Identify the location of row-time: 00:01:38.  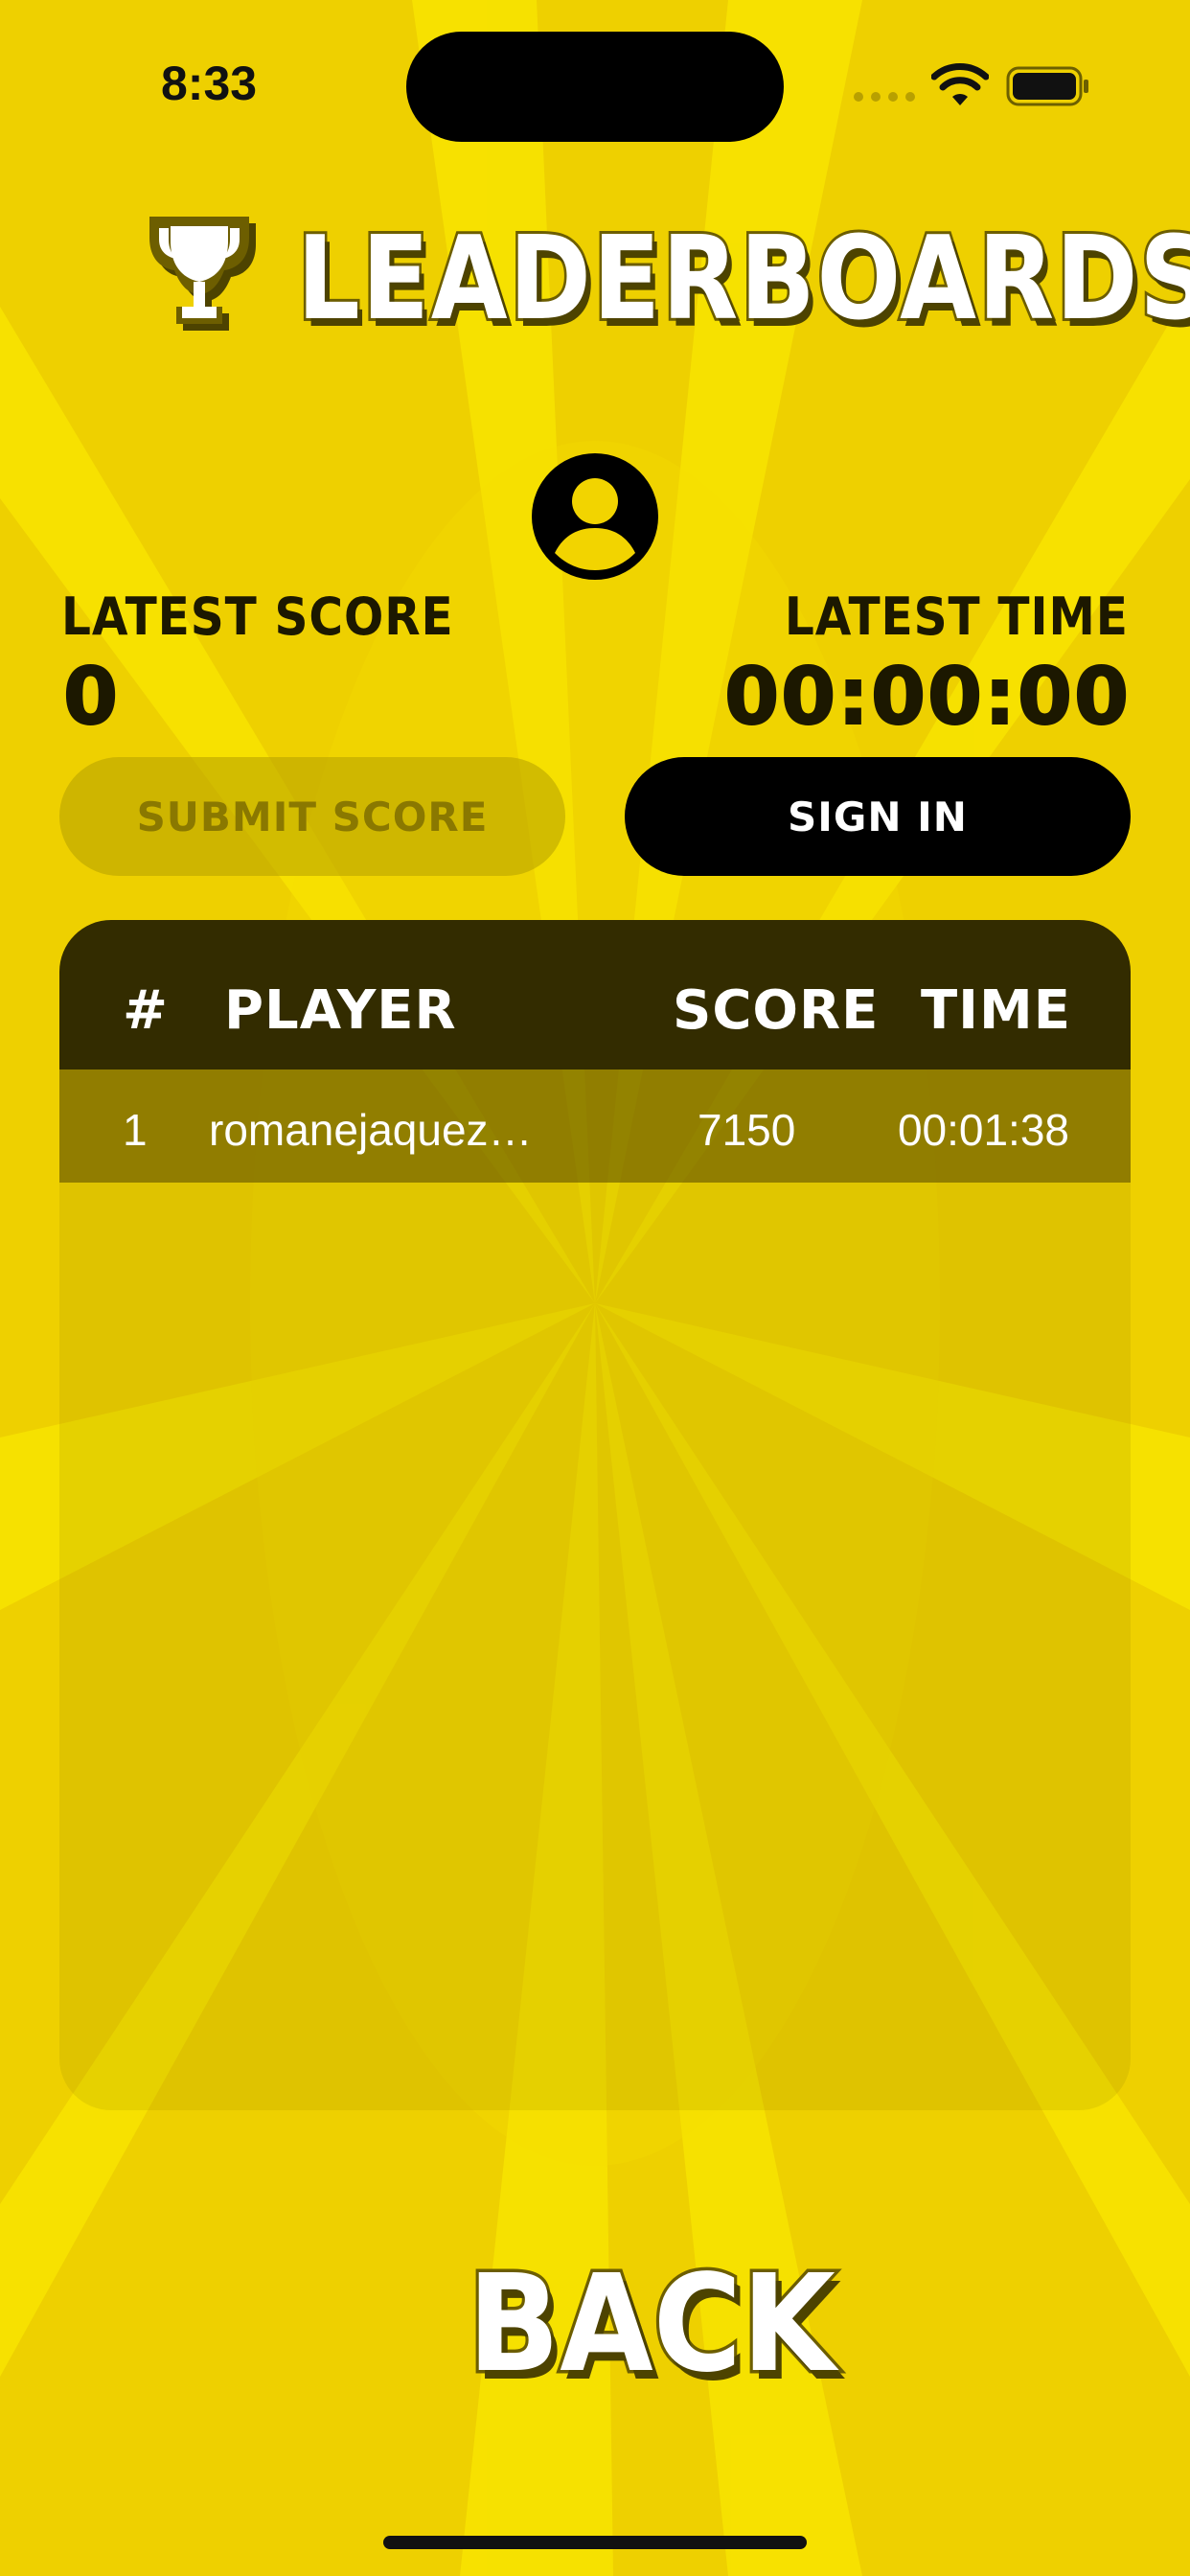
(983, 1130).